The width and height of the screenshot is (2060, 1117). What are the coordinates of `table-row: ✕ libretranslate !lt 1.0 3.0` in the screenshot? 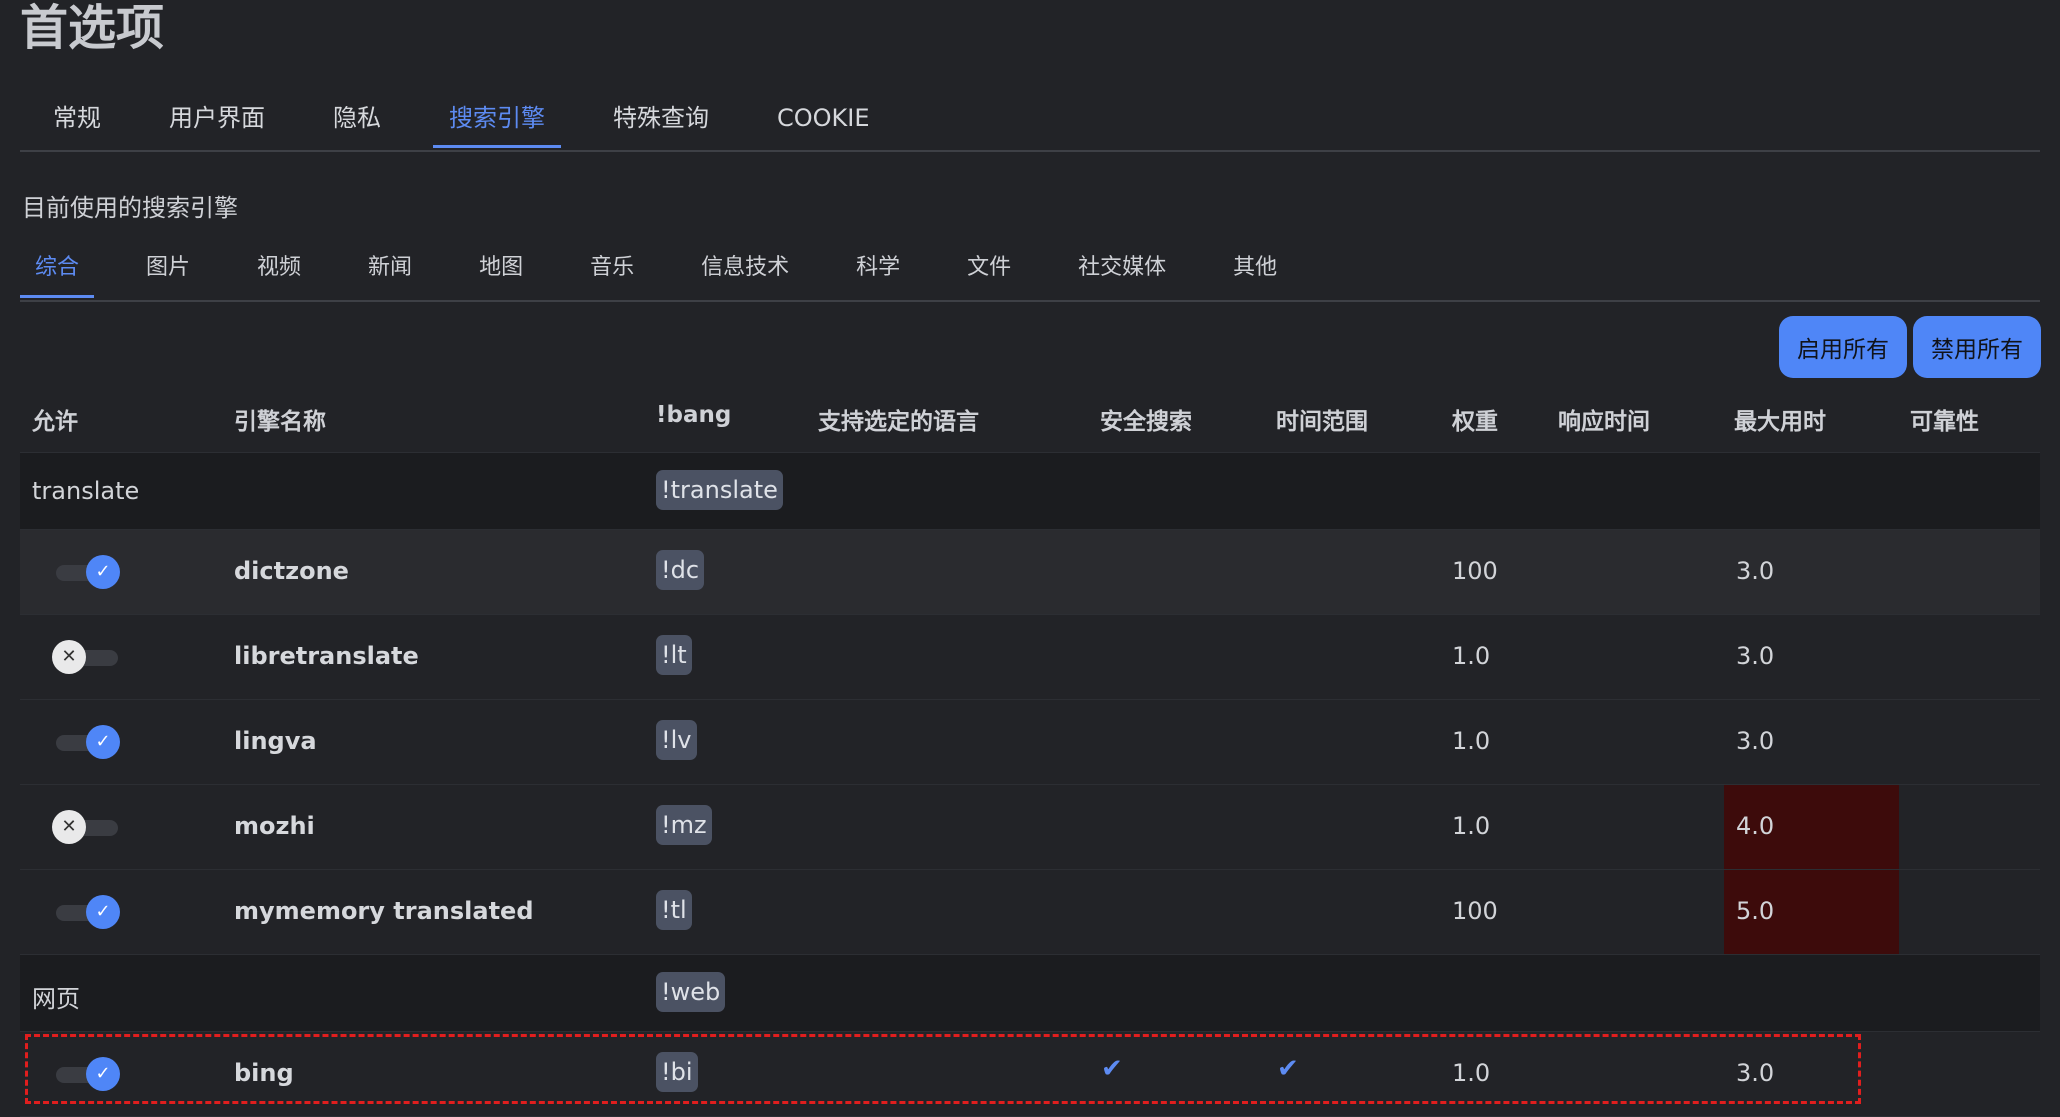 It's located at (1030, 657).